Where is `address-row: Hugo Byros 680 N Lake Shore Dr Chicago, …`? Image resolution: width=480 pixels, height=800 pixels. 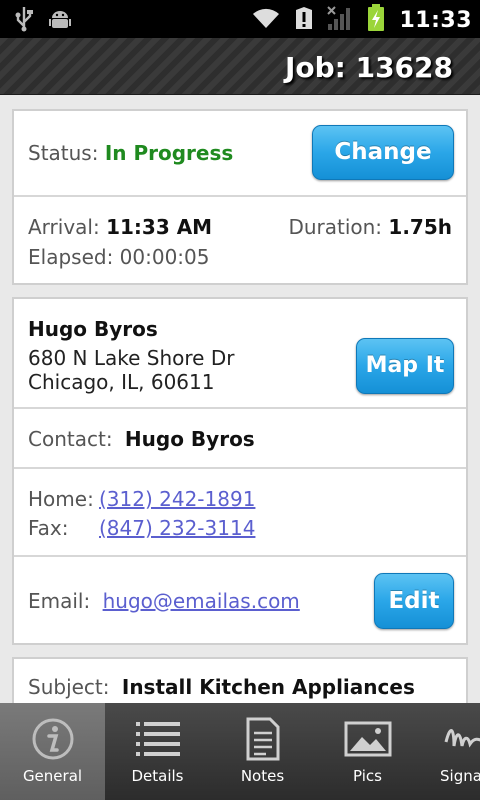 address-row: Hugo Byros 680 N Lake Shore Dr Chicago, … is located at coordinates (240, 354).